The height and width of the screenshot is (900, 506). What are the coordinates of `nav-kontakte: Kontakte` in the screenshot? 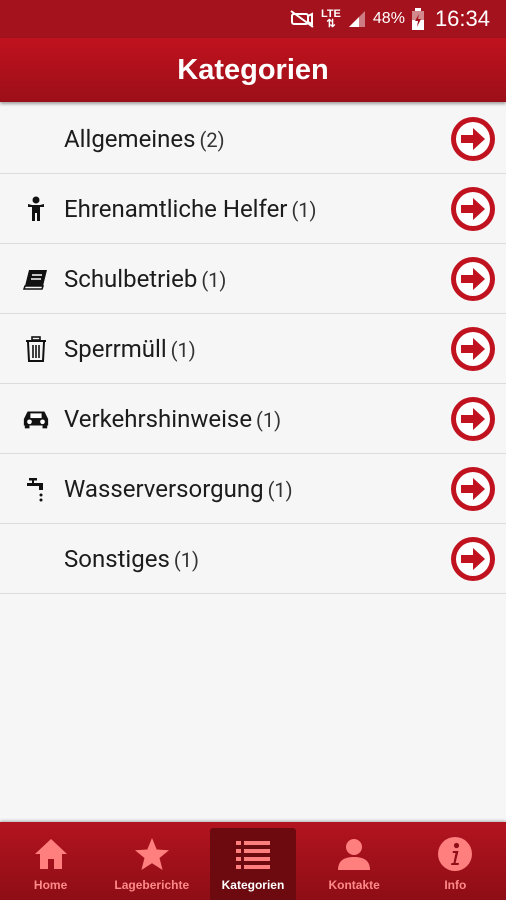 It's located at (354, 864).